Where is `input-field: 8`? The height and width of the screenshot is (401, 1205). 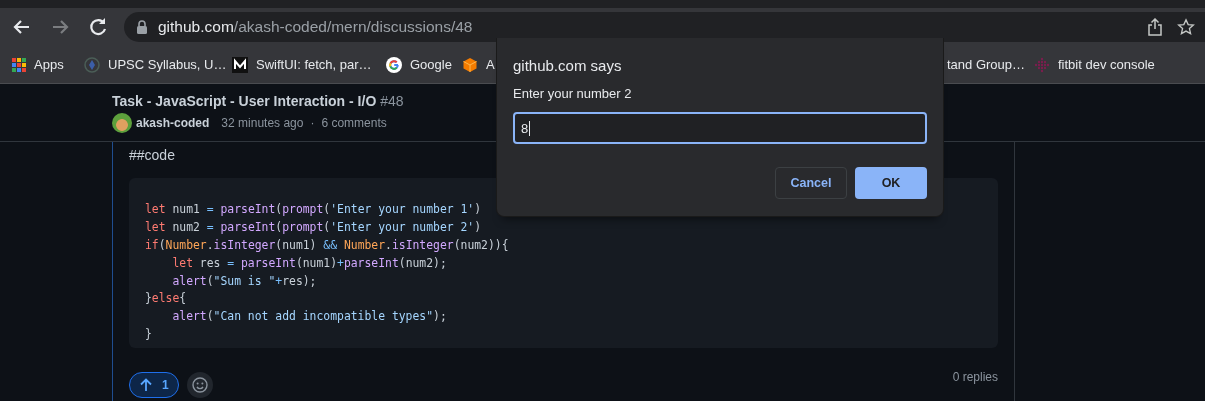 input-field: 8 is located at coordinates (720, 128).